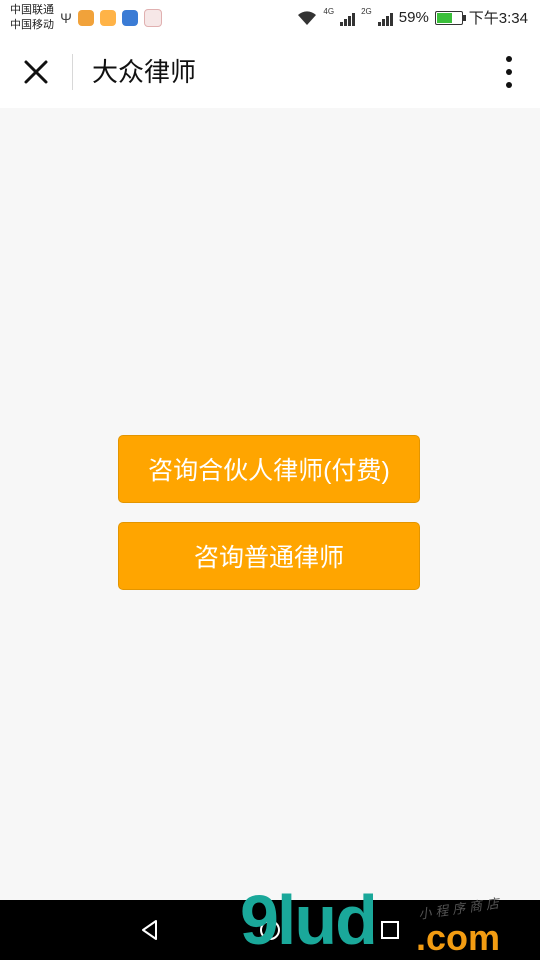 This screenshot has height=960, width=540. I want to click on network-2g-label: 2G, so click(366, 11).